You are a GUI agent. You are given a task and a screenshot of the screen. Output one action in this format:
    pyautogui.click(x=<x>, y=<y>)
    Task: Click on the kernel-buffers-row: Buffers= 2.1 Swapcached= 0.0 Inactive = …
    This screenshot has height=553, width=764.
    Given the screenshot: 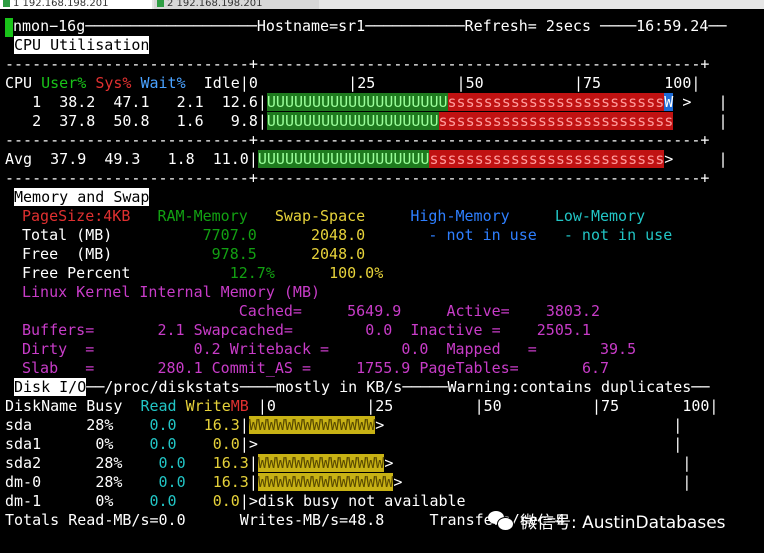 What is the action you would take?
    pyautogui.click(x=306, y=330)
    